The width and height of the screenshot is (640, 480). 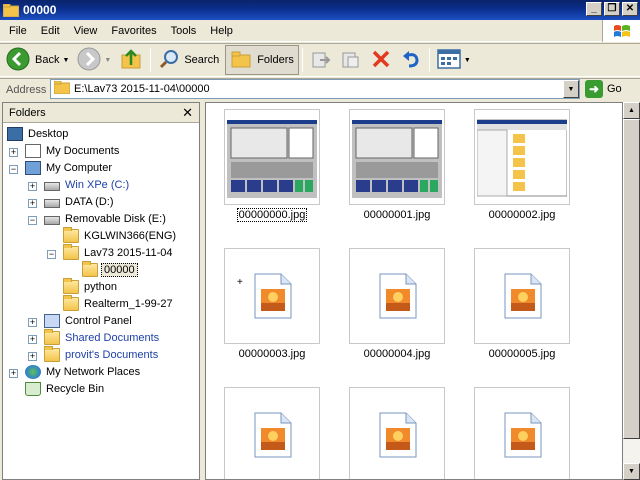 What do you see at coordinates (102, 354) in the screenshot?
I see `tree-item-provits-documents: provit's Documents` at bounding box center [102, 354].